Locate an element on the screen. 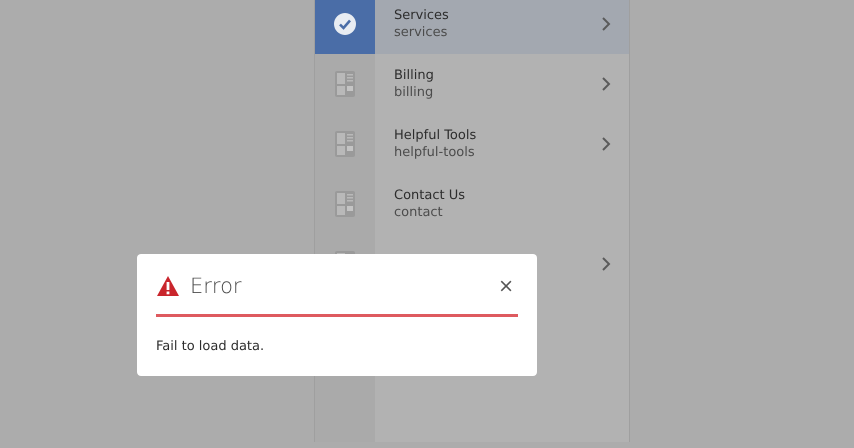  item-name: services is located at coordinates (421, 32).